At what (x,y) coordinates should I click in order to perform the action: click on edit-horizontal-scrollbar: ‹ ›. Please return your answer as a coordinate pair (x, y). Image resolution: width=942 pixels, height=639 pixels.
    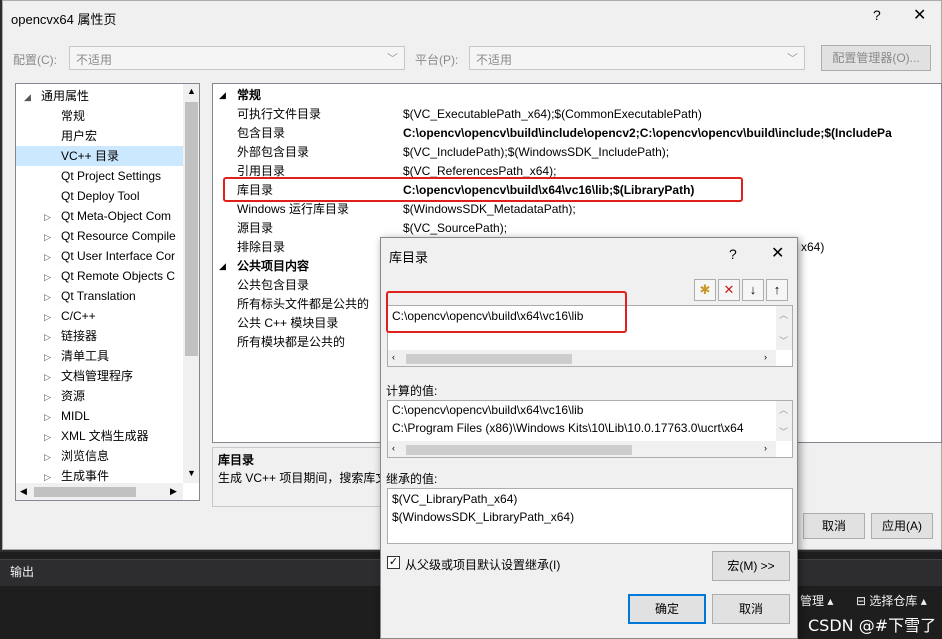
    Looking at the image, I should click on (582, 358).